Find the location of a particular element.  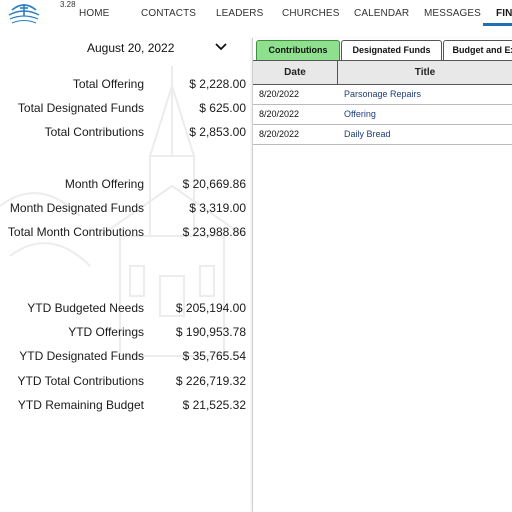

nav-messages: MESSAGES is located at coordinates (452, 13).